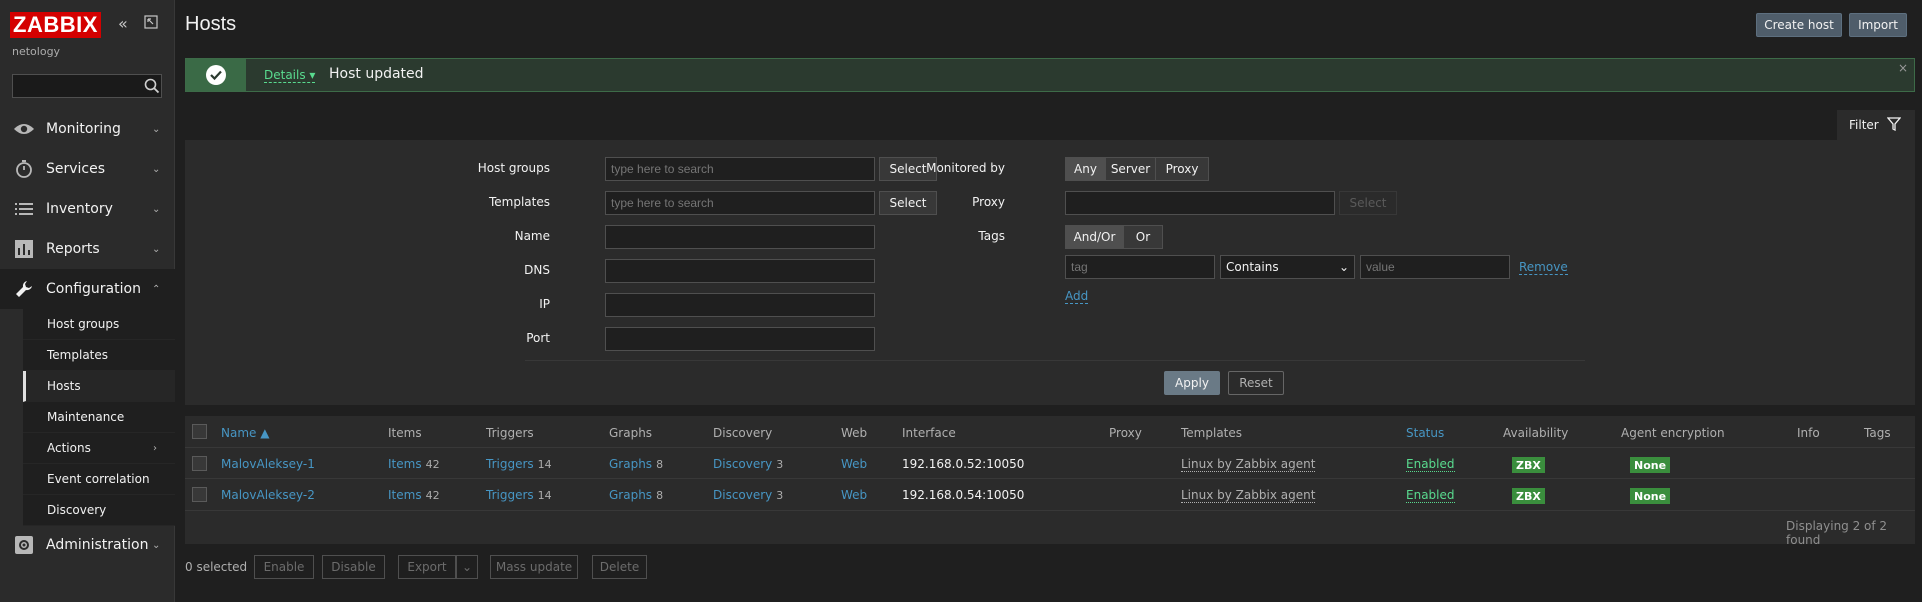  Describe the element at coordinates (1528, 496) in the screenshot. I see `zbx-availability-badge: ZBX` at that location.